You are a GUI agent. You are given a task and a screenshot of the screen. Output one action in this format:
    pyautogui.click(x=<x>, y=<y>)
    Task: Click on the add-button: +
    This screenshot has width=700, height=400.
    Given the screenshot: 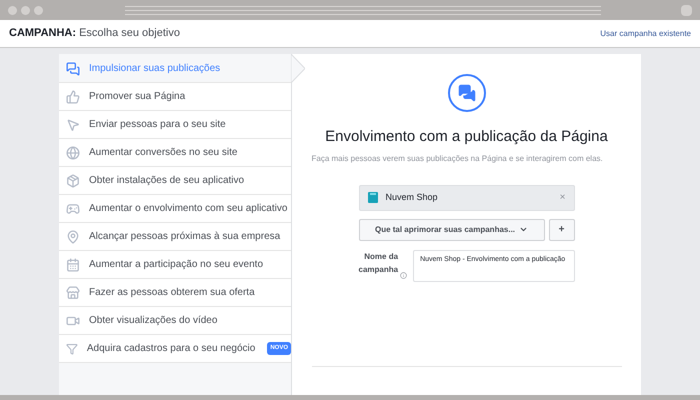 What is the action you would take?
    pyautogui.click(x=561, y=229)
    